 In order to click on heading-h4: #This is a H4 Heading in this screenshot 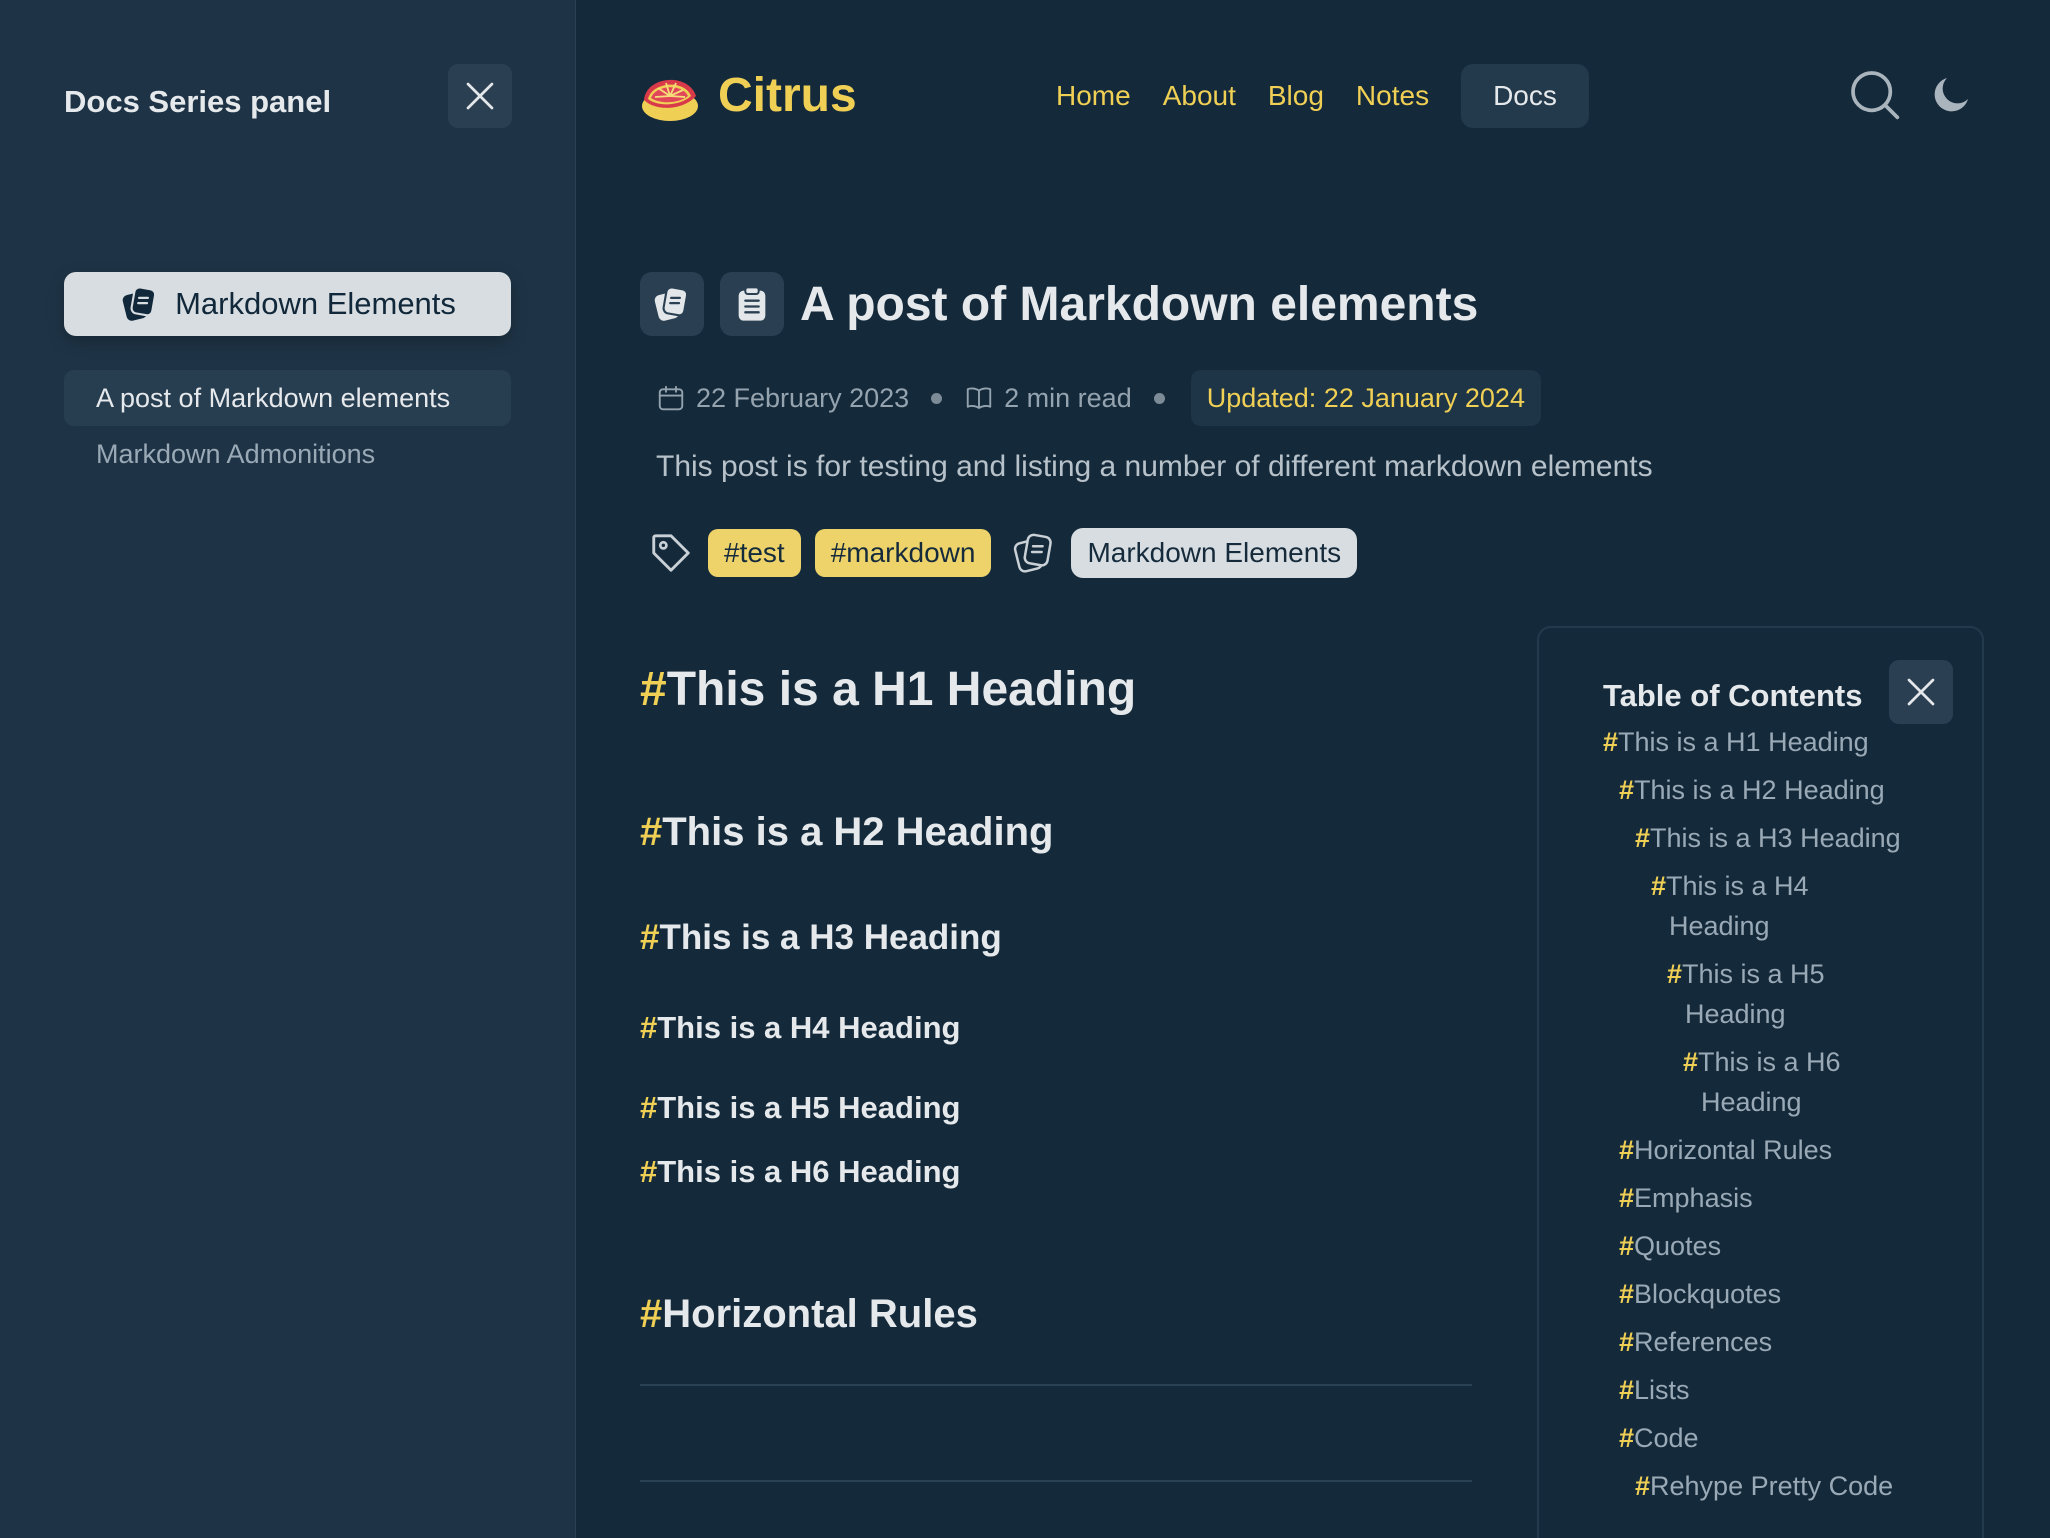, I will do `click(800, 1028)`.